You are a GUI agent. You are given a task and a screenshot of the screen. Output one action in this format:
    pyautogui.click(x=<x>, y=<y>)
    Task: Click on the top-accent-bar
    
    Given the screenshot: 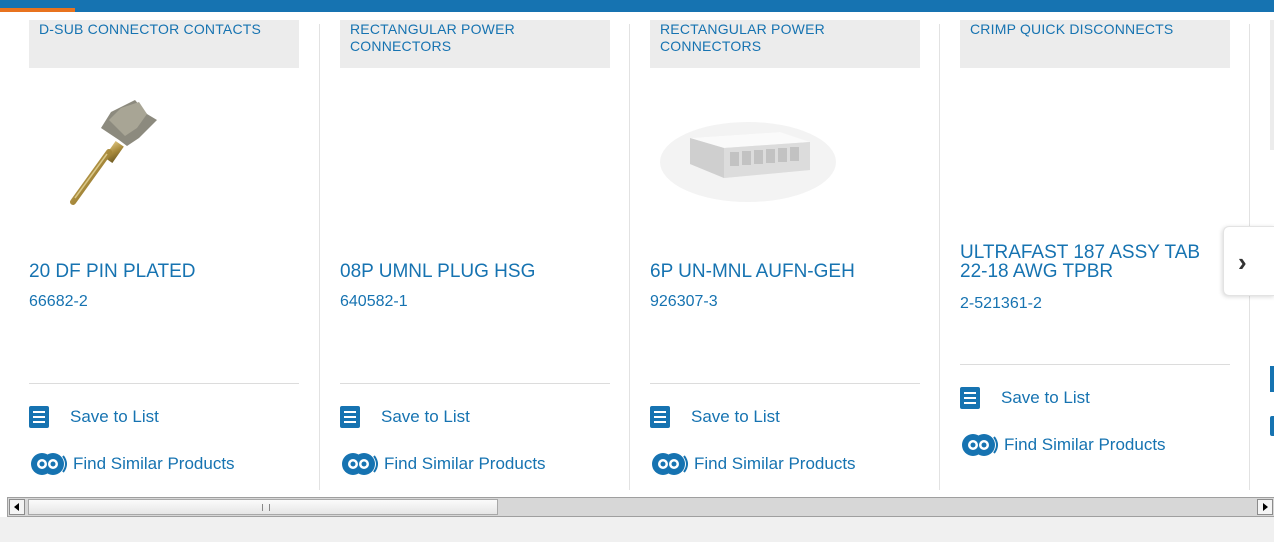 What is the action you would take?
    pyautogui.click(x=637, y=6)
    